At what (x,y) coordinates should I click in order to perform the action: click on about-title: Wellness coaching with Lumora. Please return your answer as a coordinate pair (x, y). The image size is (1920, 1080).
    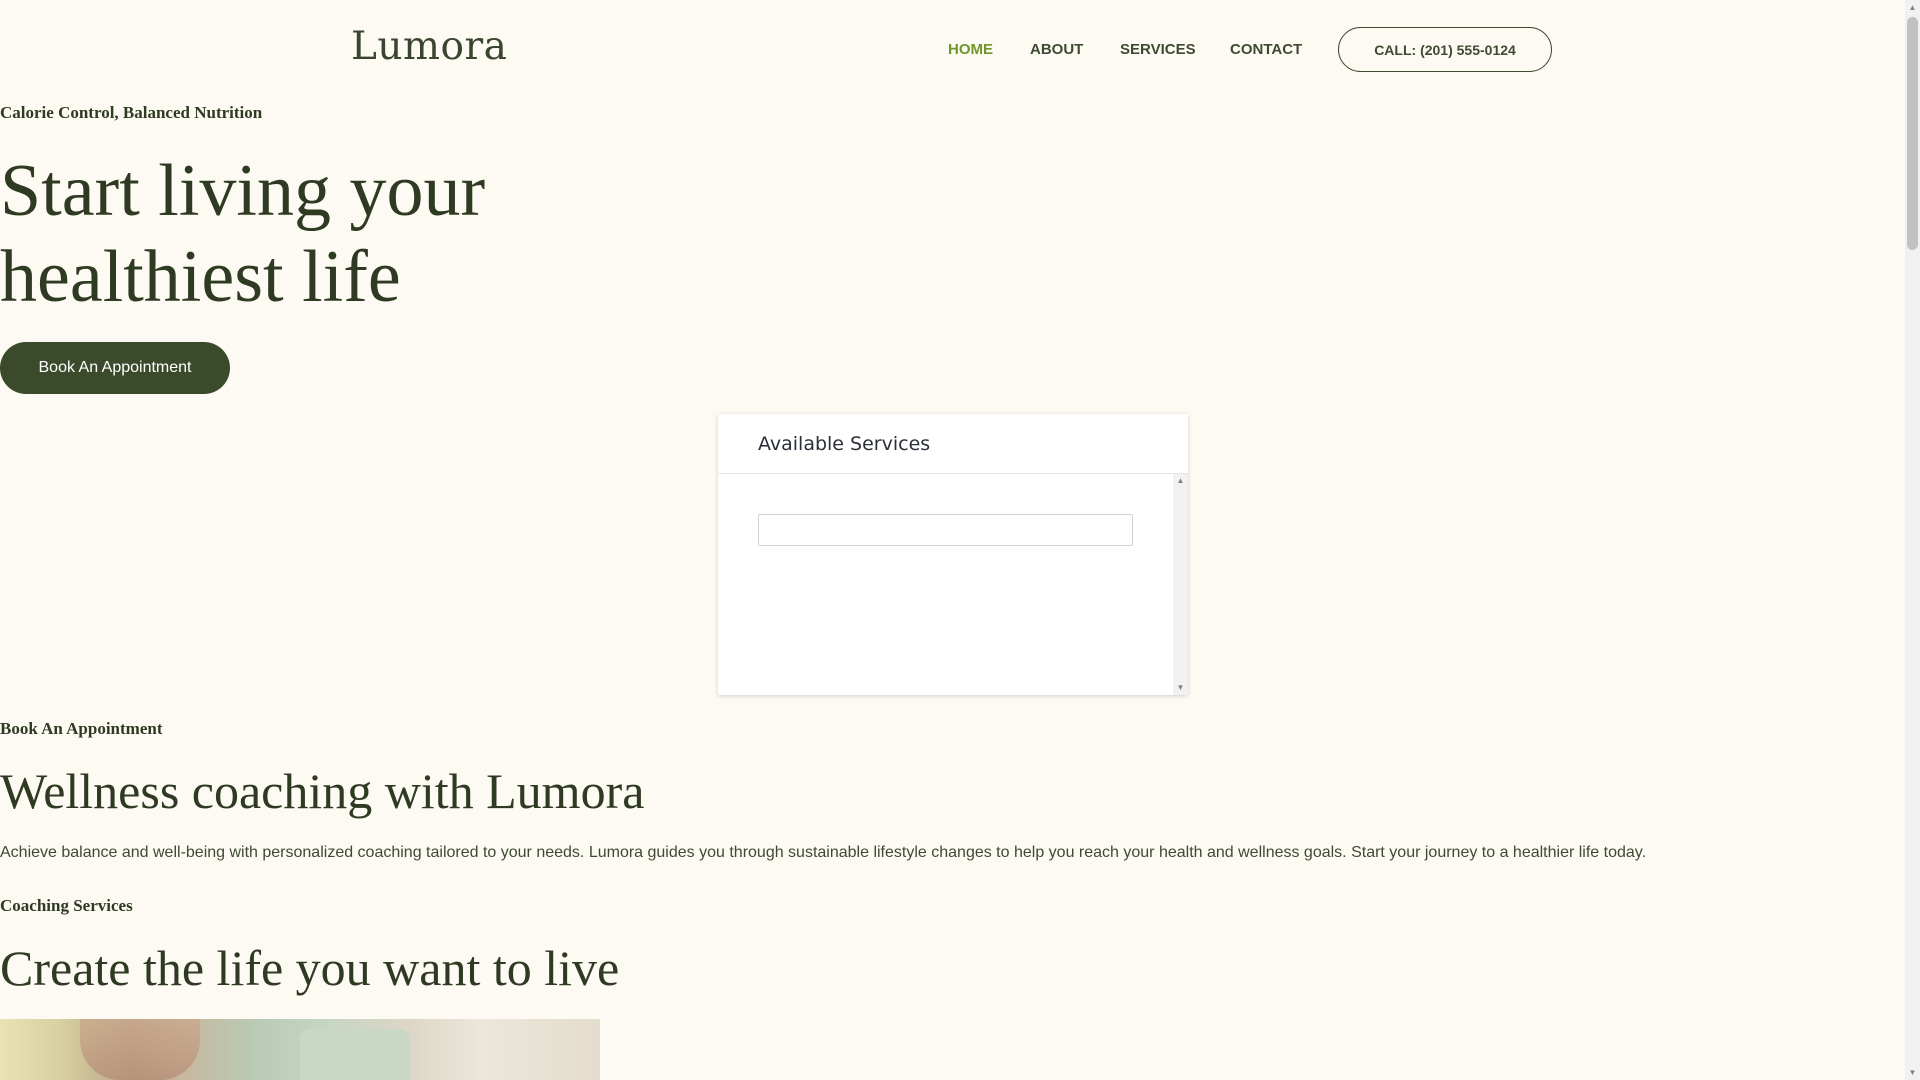
    Looking at the image, I should click on (322, 791).